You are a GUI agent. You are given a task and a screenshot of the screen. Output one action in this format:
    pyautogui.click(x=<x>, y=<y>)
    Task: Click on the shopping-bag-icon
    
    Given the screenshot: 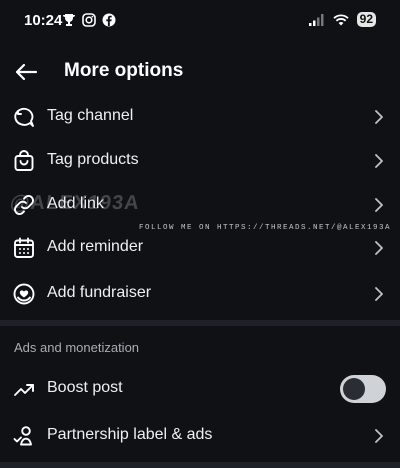 What is the action you would take?
    pyautogui.click(x=24, y=160)
    